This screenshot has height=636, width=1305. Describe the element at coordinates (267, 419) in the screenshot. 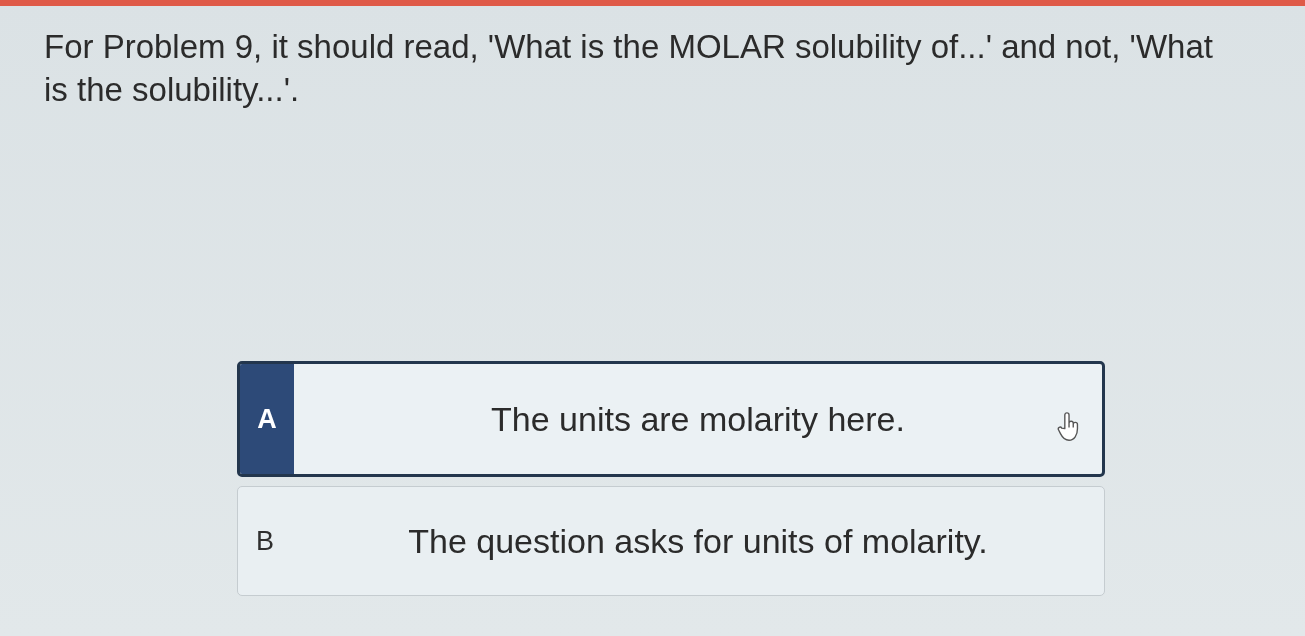

I see `option-letter: A` at that location.